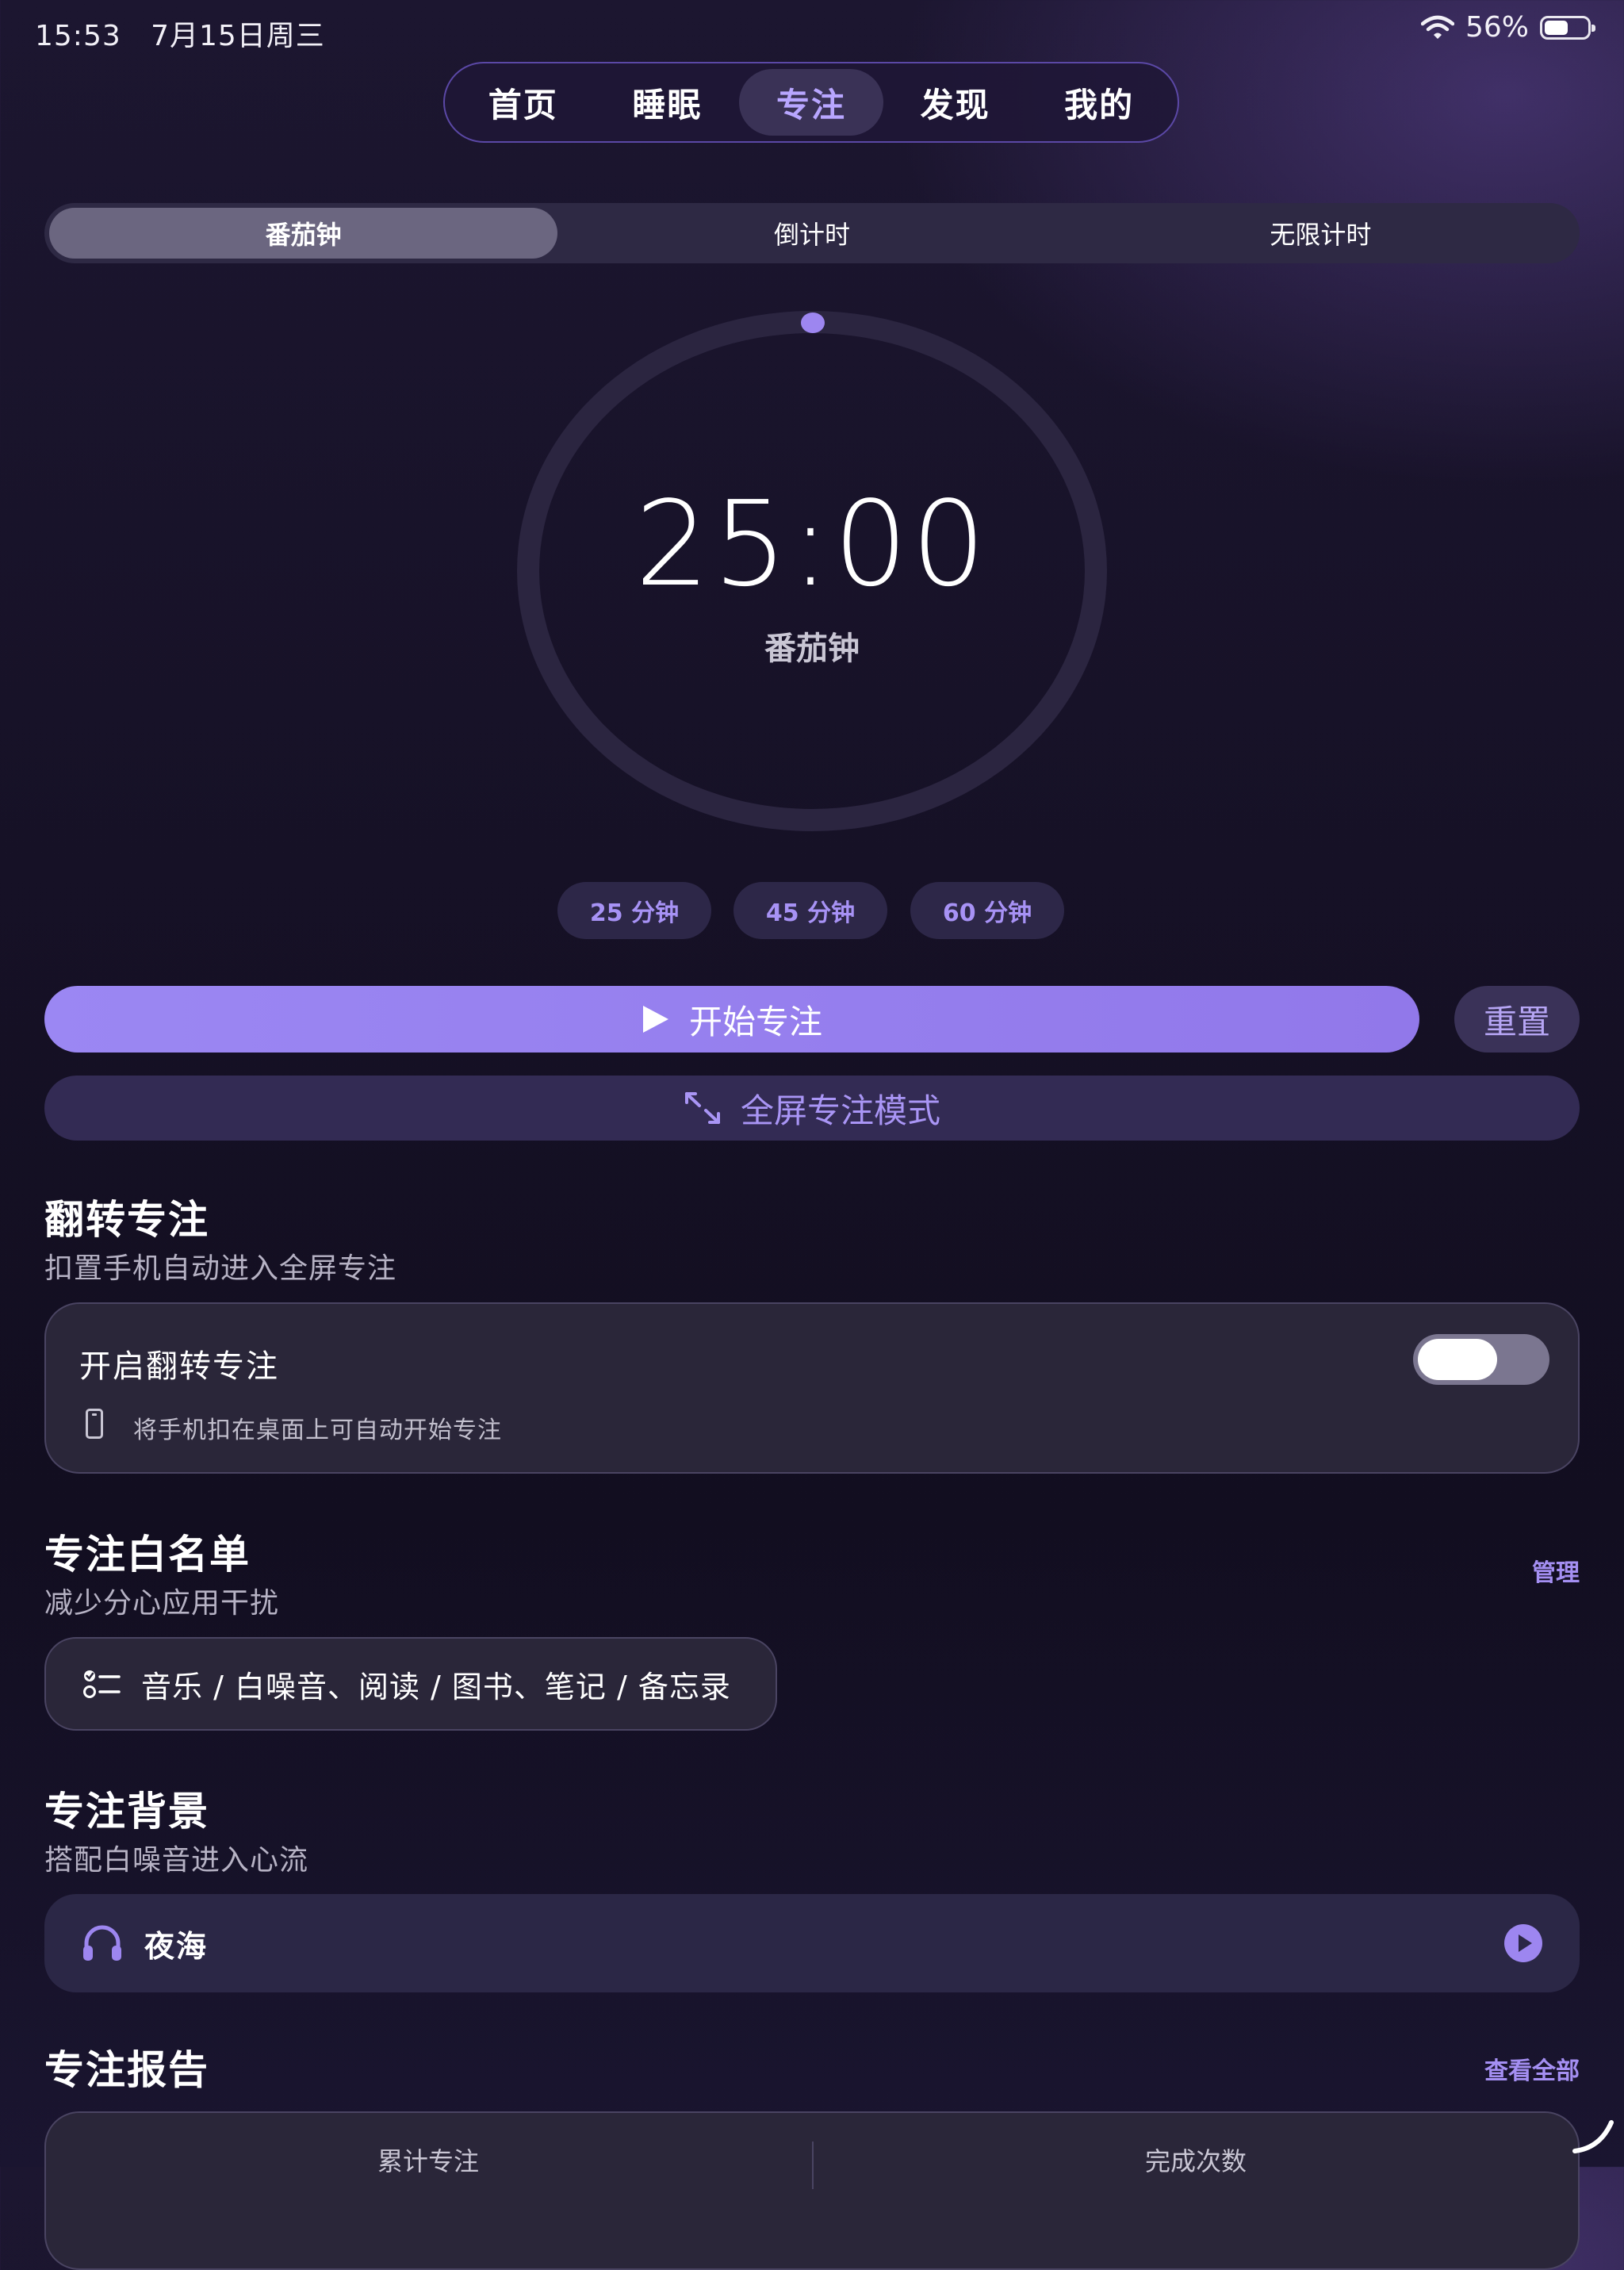 The width and height of the screenshot is (1624, 2270). I want to click on toggle-knob, so click(1457, 1359).